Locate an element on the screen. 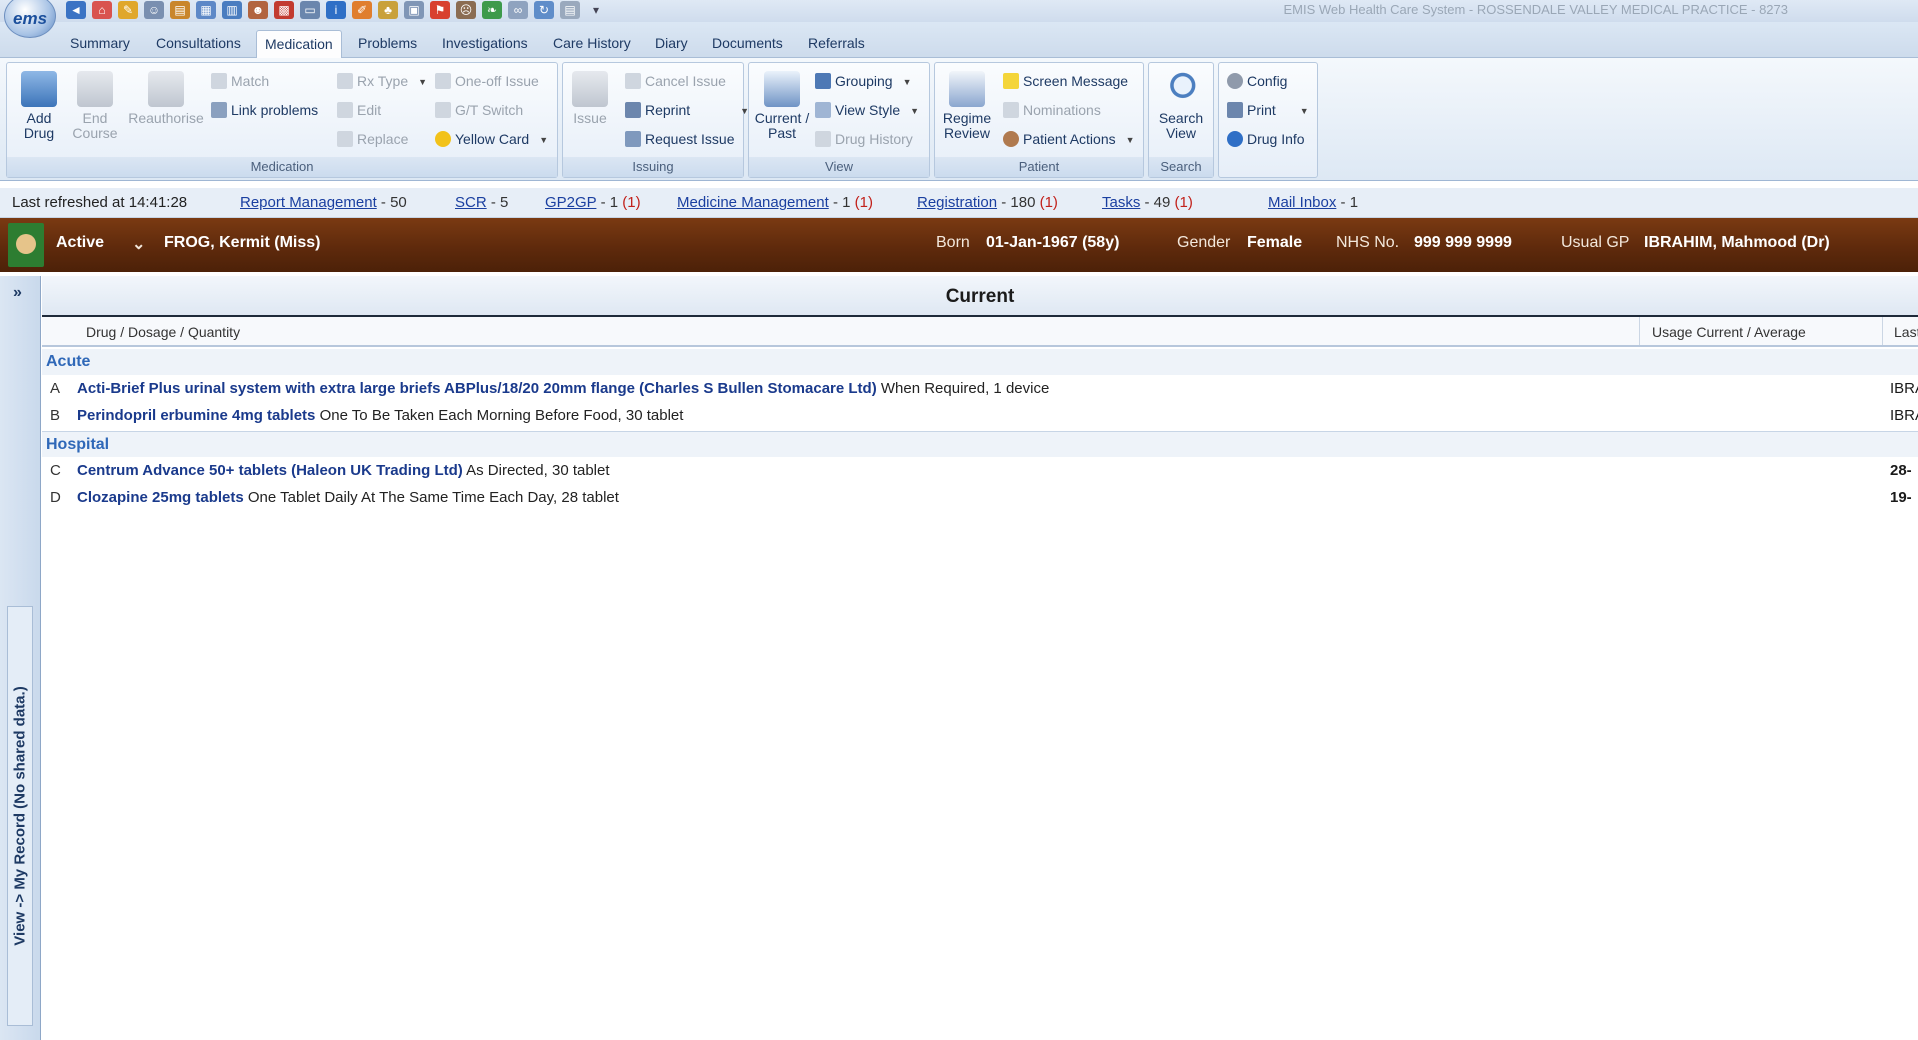  people-icon: ☺ is located at coordinates (154, 10).